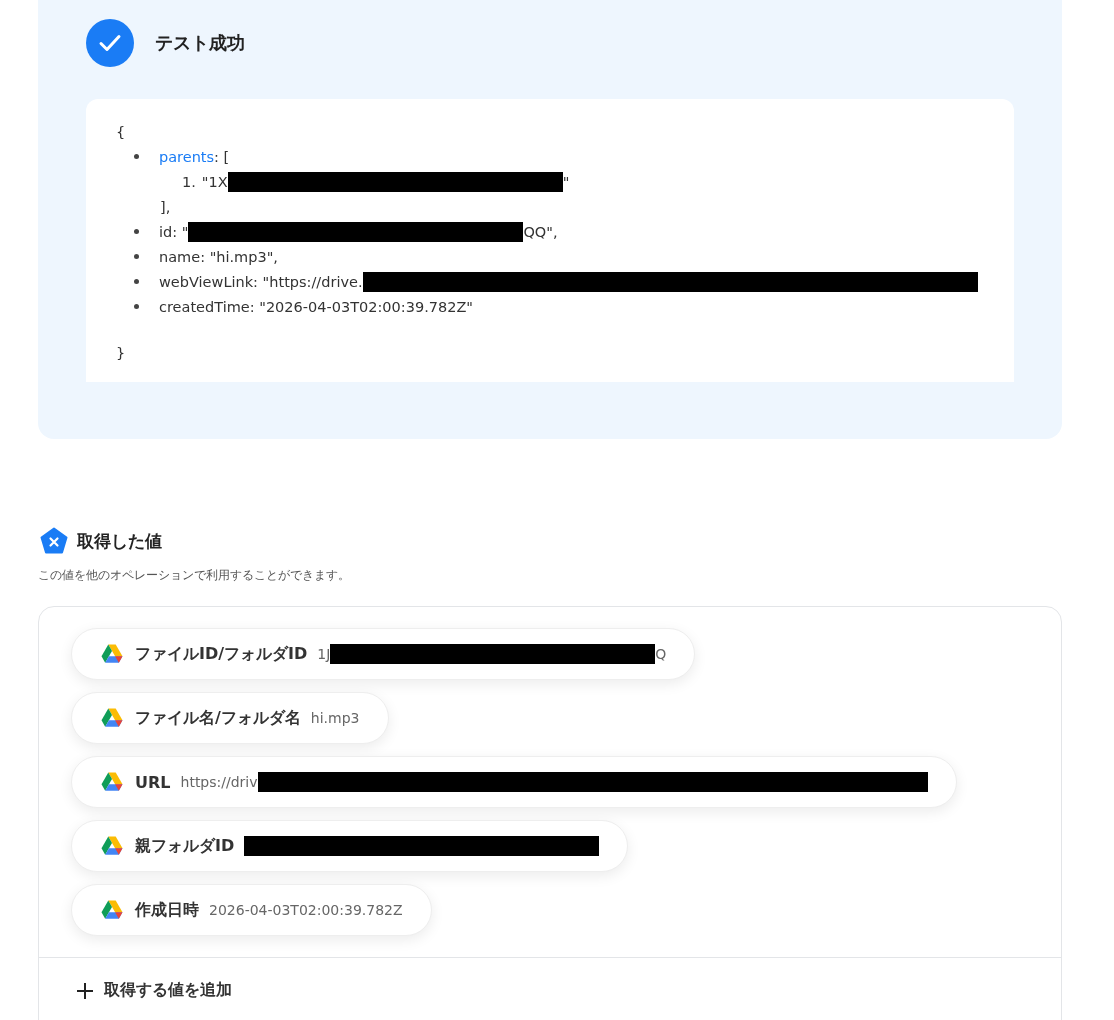  Describe the element at coordinates (204, 306) in the screenshot. I see `json-key: createdTime` at that location.